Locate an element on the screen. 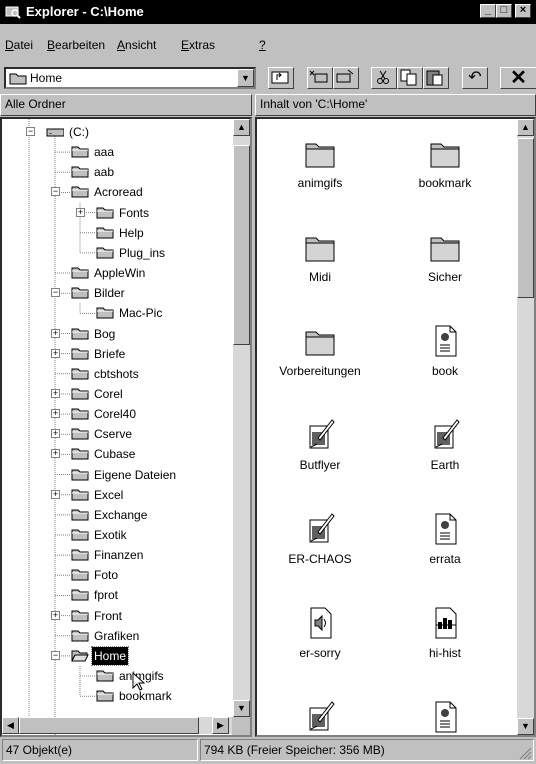 This screenshot has width=536, height=764. tree-item: + Cubase is located at coordinates (117, 454).